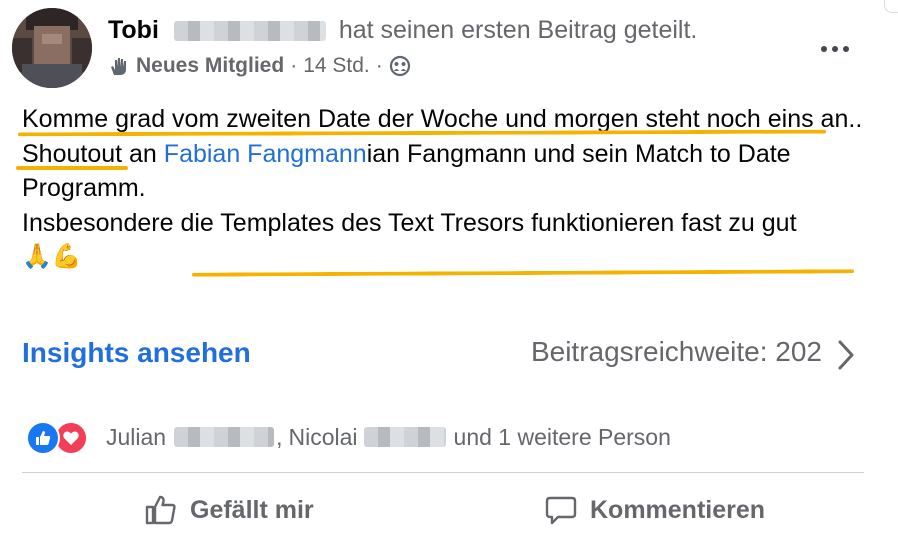 This screenshot has width=898, height=544. I want to click on author-name: Tobi, so click(133, 30).